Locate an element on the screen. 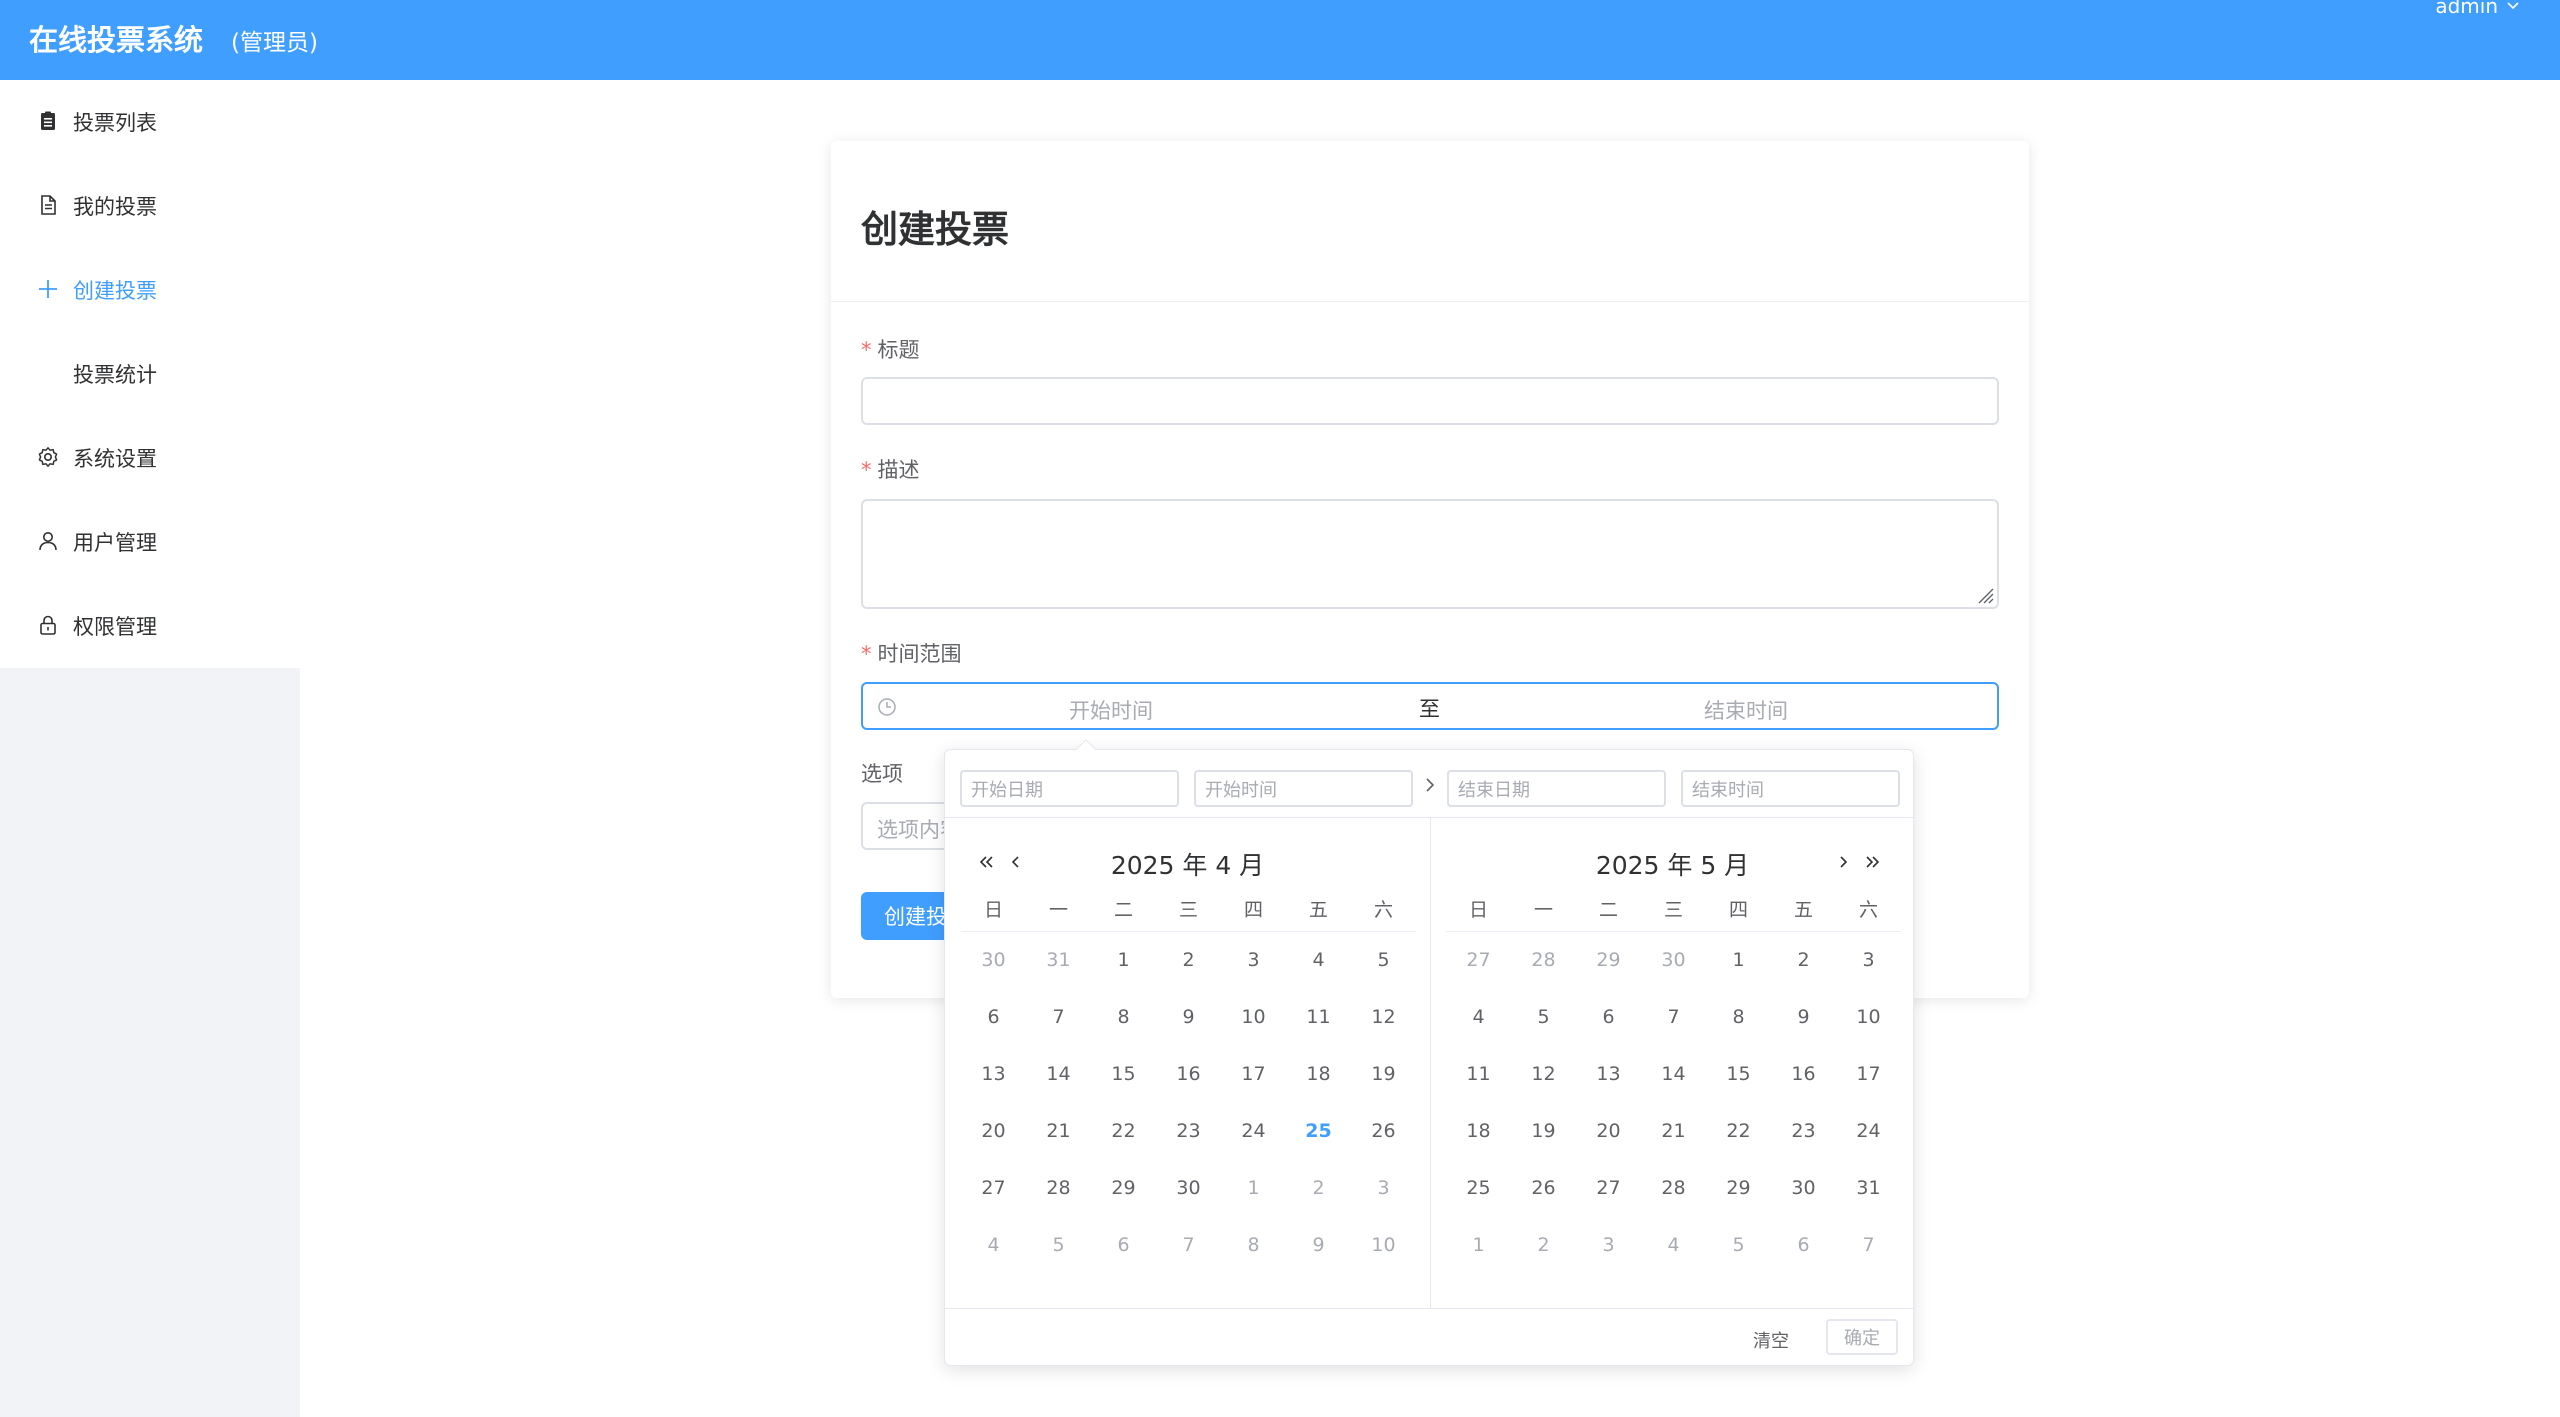  next-month-button is located at coordinates (1844, 862).